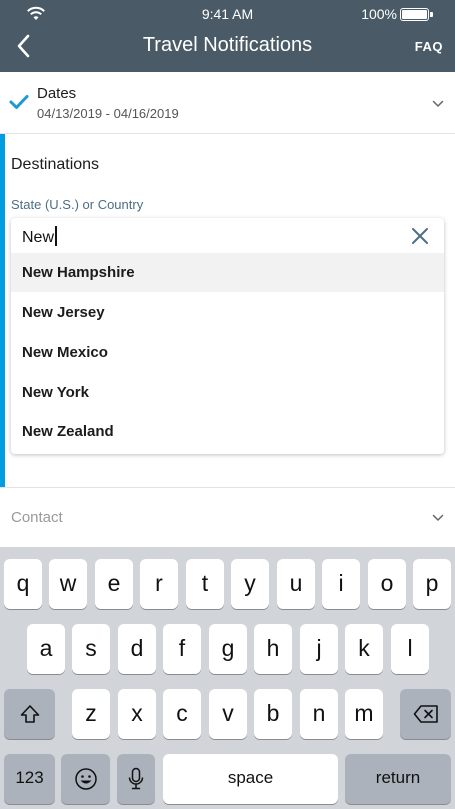 The width and height of the screenshot is (455, 809). Describe the element at coordinates (68, 584) in the screenshot. I see `key-w: w` at that location.